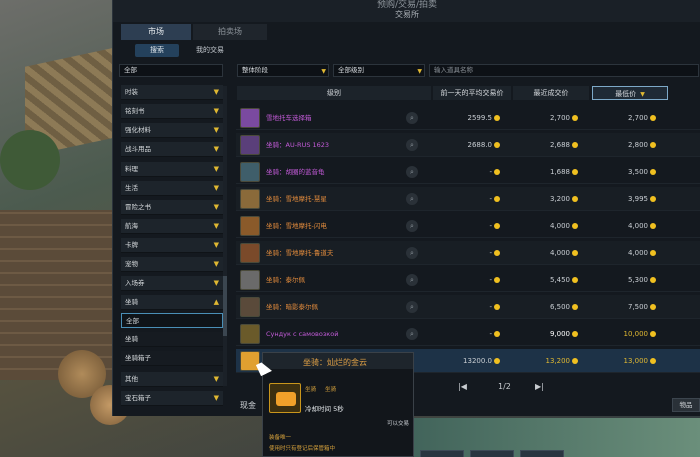 This screenshot has width=700, height=457. Describe the element at coordinates (172, 302) in the screenshot. I see `sidebar-item-11: 坐骑 ▲` at that location.